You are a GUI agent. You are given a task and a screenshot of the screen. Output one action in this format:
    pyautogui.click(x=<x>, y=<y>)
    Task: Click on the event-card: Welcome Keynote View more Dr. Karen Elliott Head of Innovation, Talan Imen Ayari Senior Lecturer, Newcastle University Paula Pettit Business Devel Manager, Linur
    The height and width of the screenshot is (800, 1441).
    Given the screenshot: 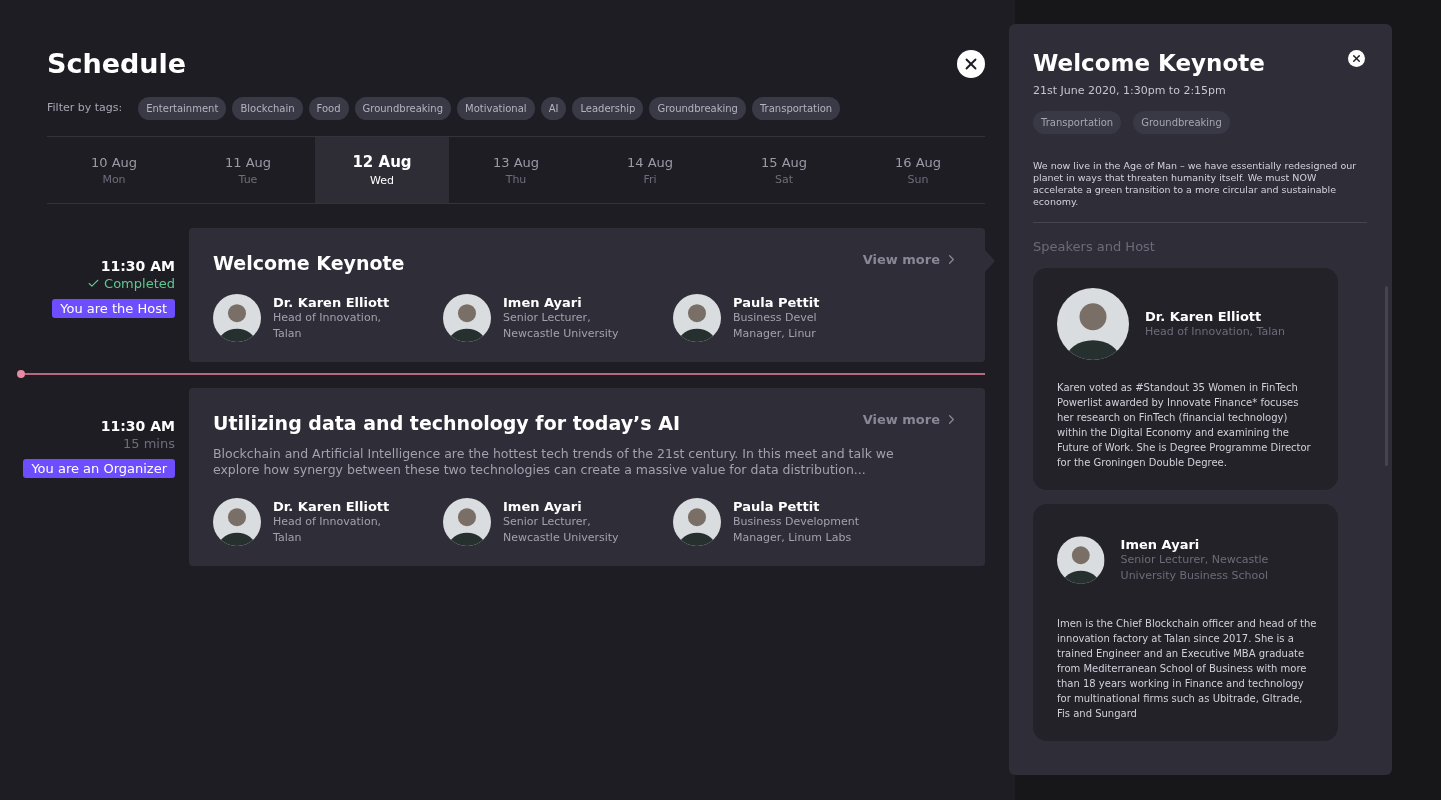 What is the action you would take?
    pyautogui.click(x=587, y=295)
    